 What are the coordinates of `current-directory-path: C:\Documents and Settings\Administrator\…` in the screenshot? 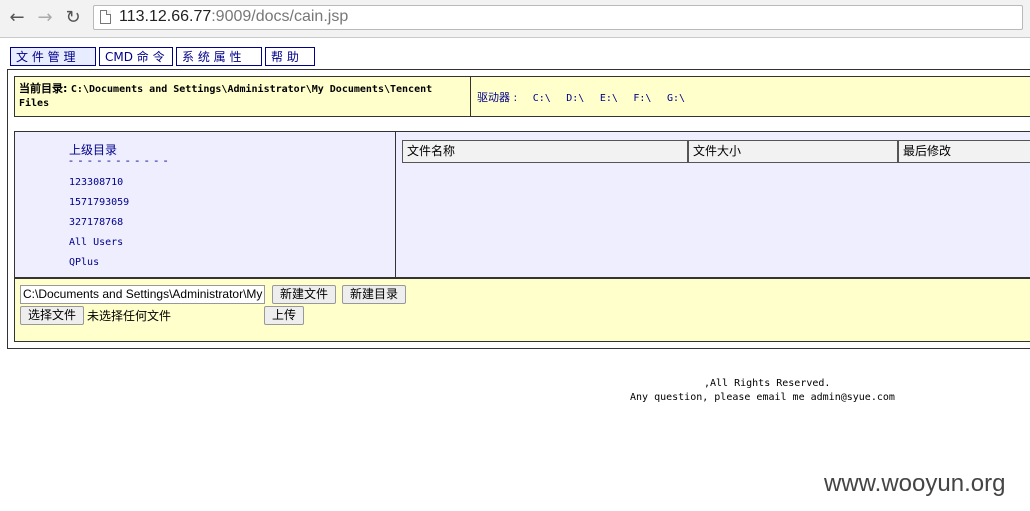 It's located at (226, 96).